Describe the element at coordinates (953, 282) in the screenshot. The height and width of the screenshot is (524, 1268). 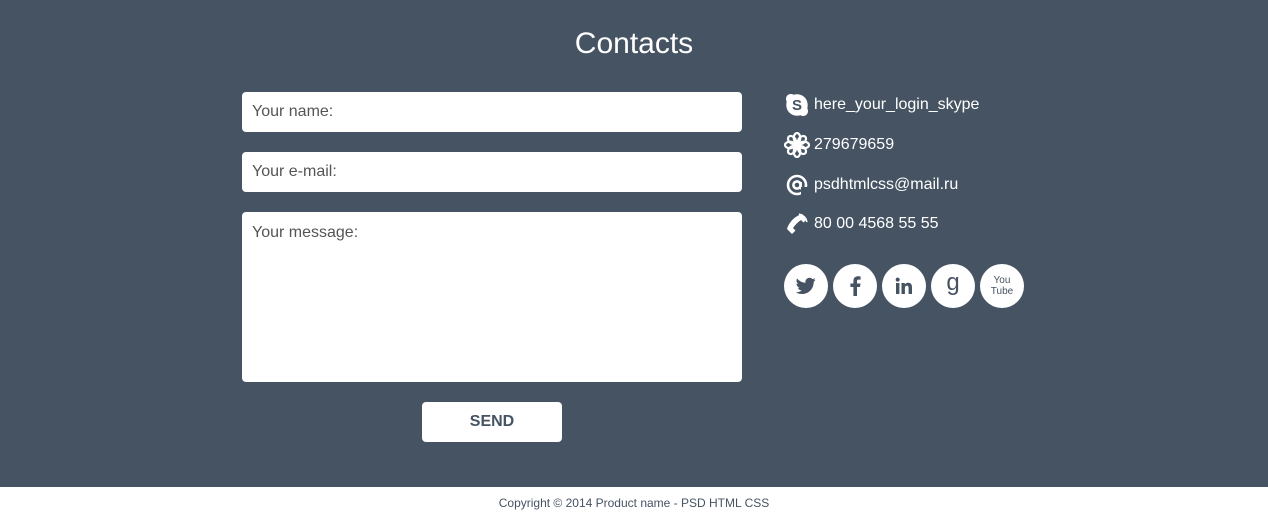
I see `google-icon: g` at that location.